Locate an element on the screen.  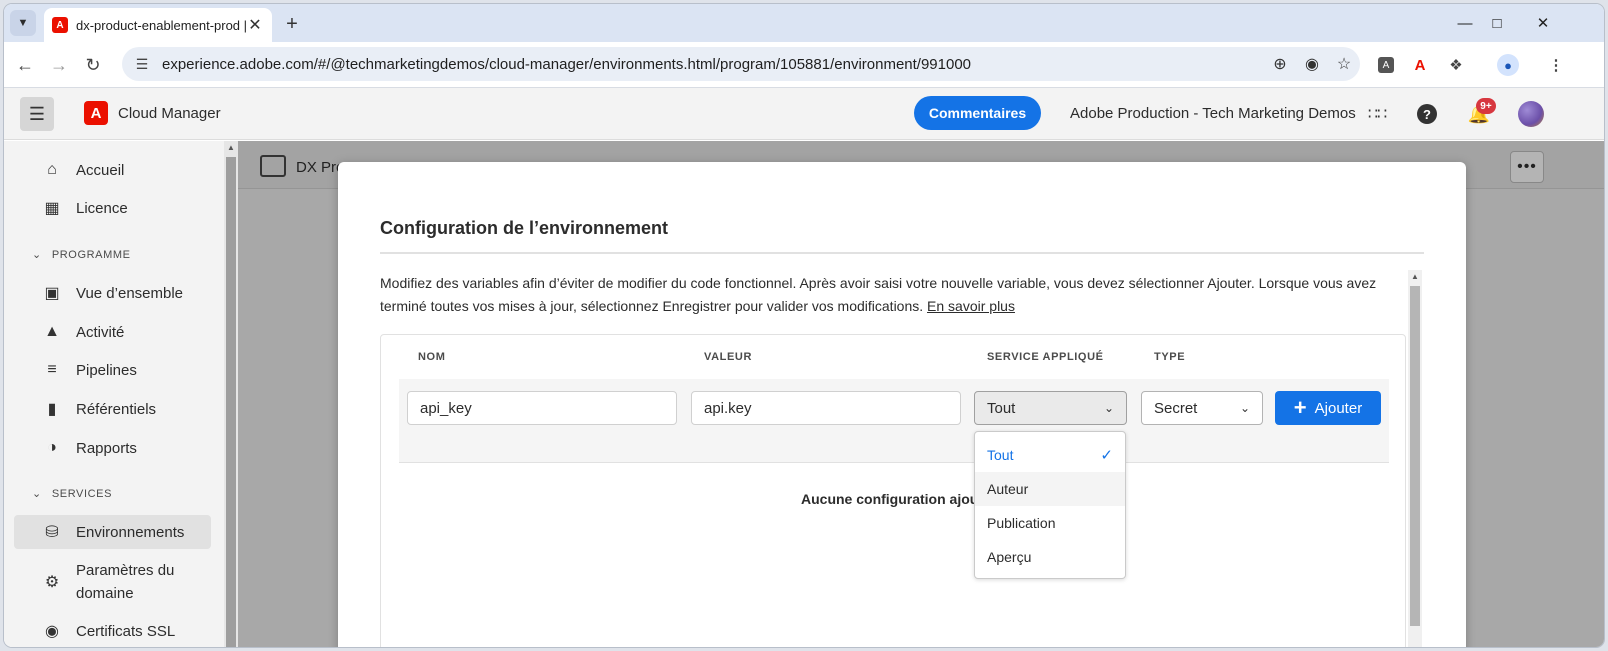
name-input is located at coordinates (542, 408).